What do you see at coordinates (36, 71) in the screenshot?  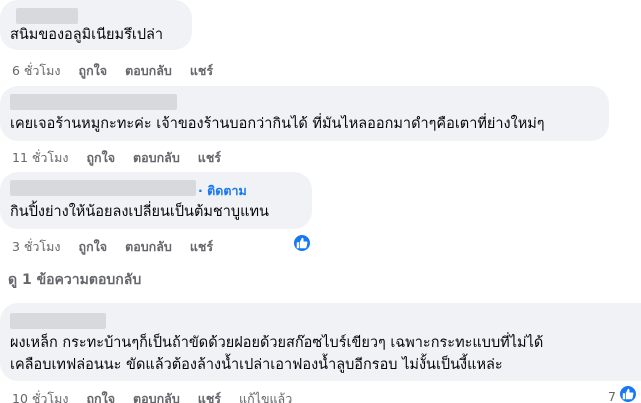 I see `timestamp: 6 ชั่วโมง` at bounding box center [36, 71].